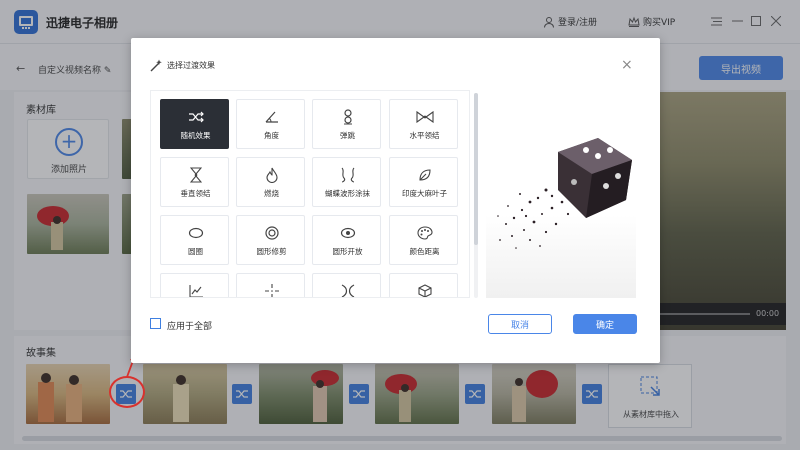 The height and width of the screenshot is (450, 800). I want to click on close-icon: ×, so click(627, 65).